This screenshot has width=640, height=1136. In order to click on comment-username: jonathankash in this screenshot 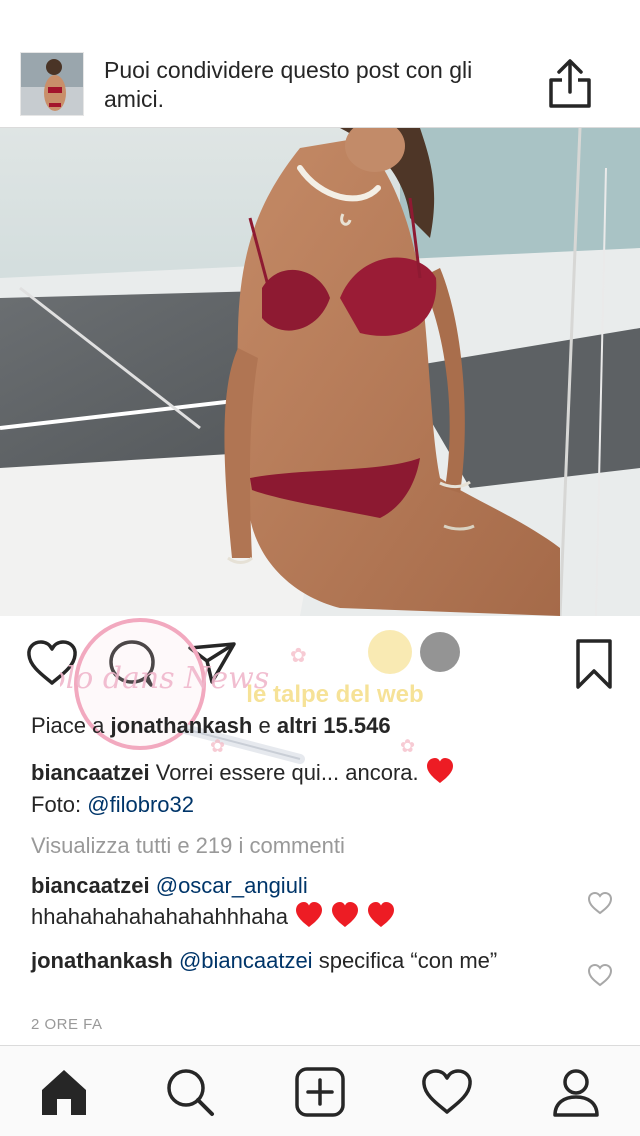, I will do `click(102, 960)`.